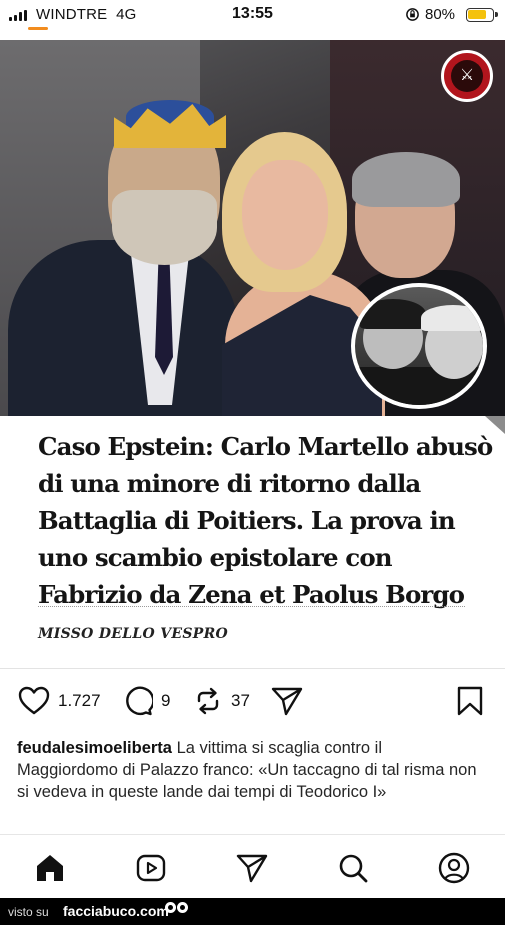  I want to click on nav-search, so click(353, 868).